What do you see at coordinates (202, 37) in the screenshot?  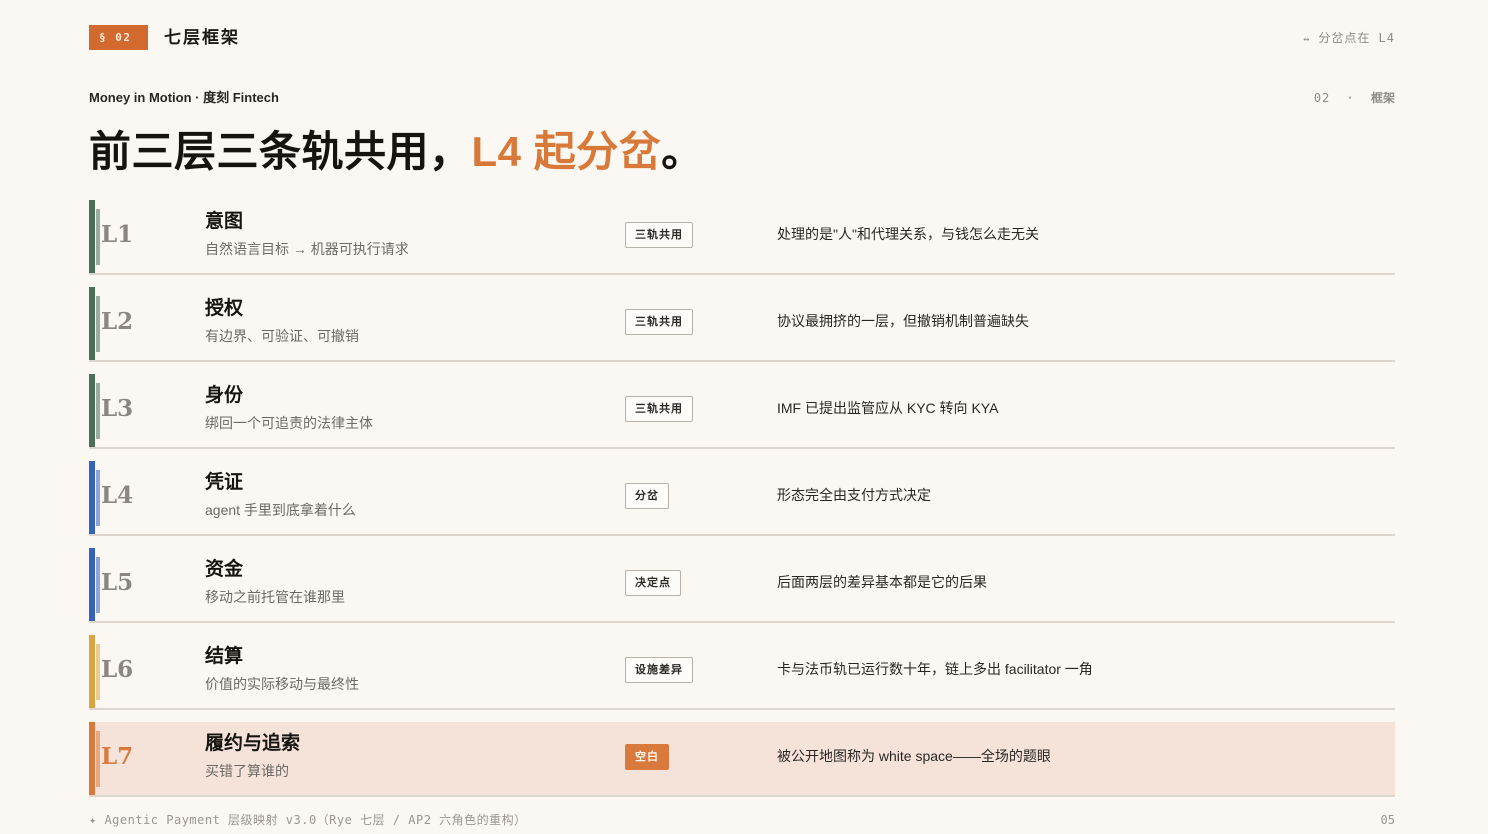 I see `section-title: 七层框架` at bounding box center [202, 37].